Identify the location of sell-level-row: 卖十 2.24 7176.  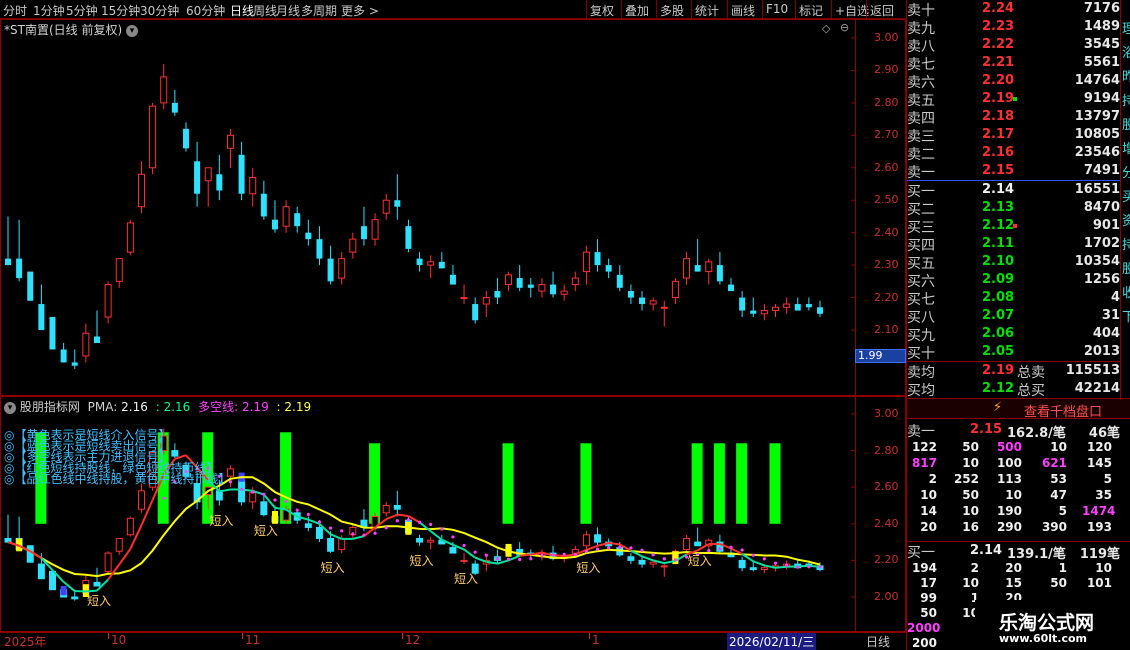
(1018, 9).